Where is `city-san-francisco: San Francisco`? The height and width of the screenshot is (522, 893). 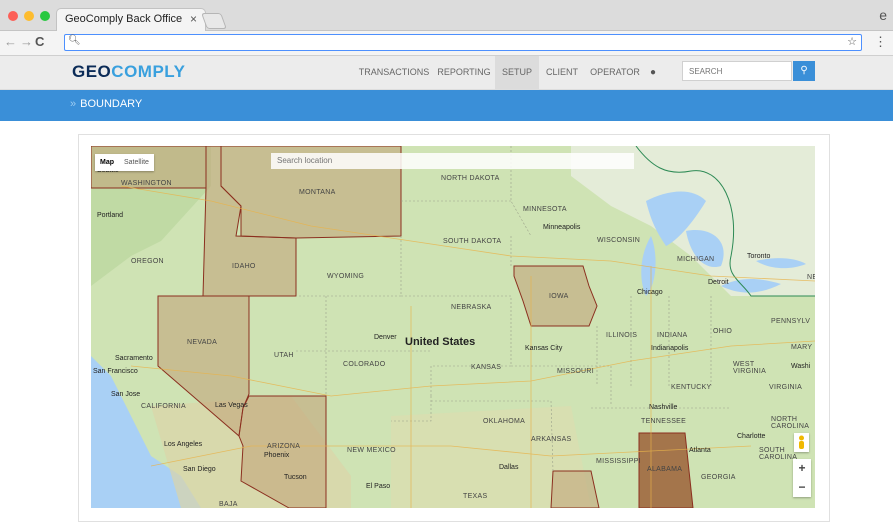 city-san-francisco: San Francisco is located at coordinates (115, 371).